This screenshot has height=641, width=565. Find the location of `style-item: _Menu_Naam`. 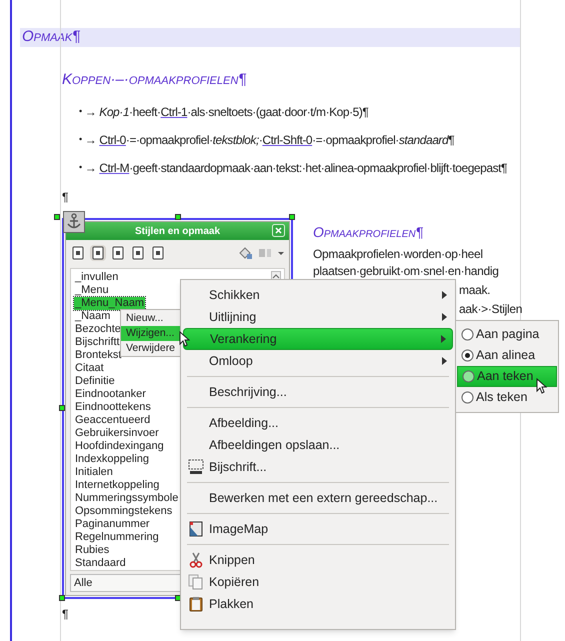

style-item: _Menu_Naam is located at coordinates (110, 303).